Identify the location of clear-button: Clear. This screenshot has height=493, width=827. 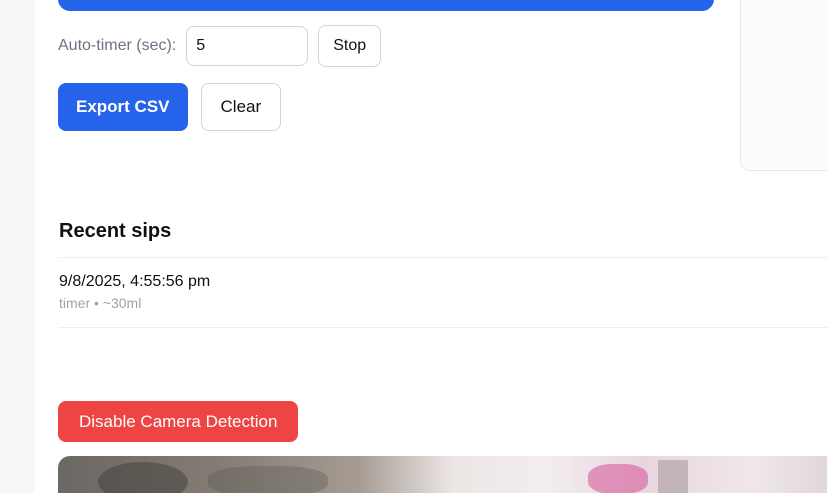
(241, 107).